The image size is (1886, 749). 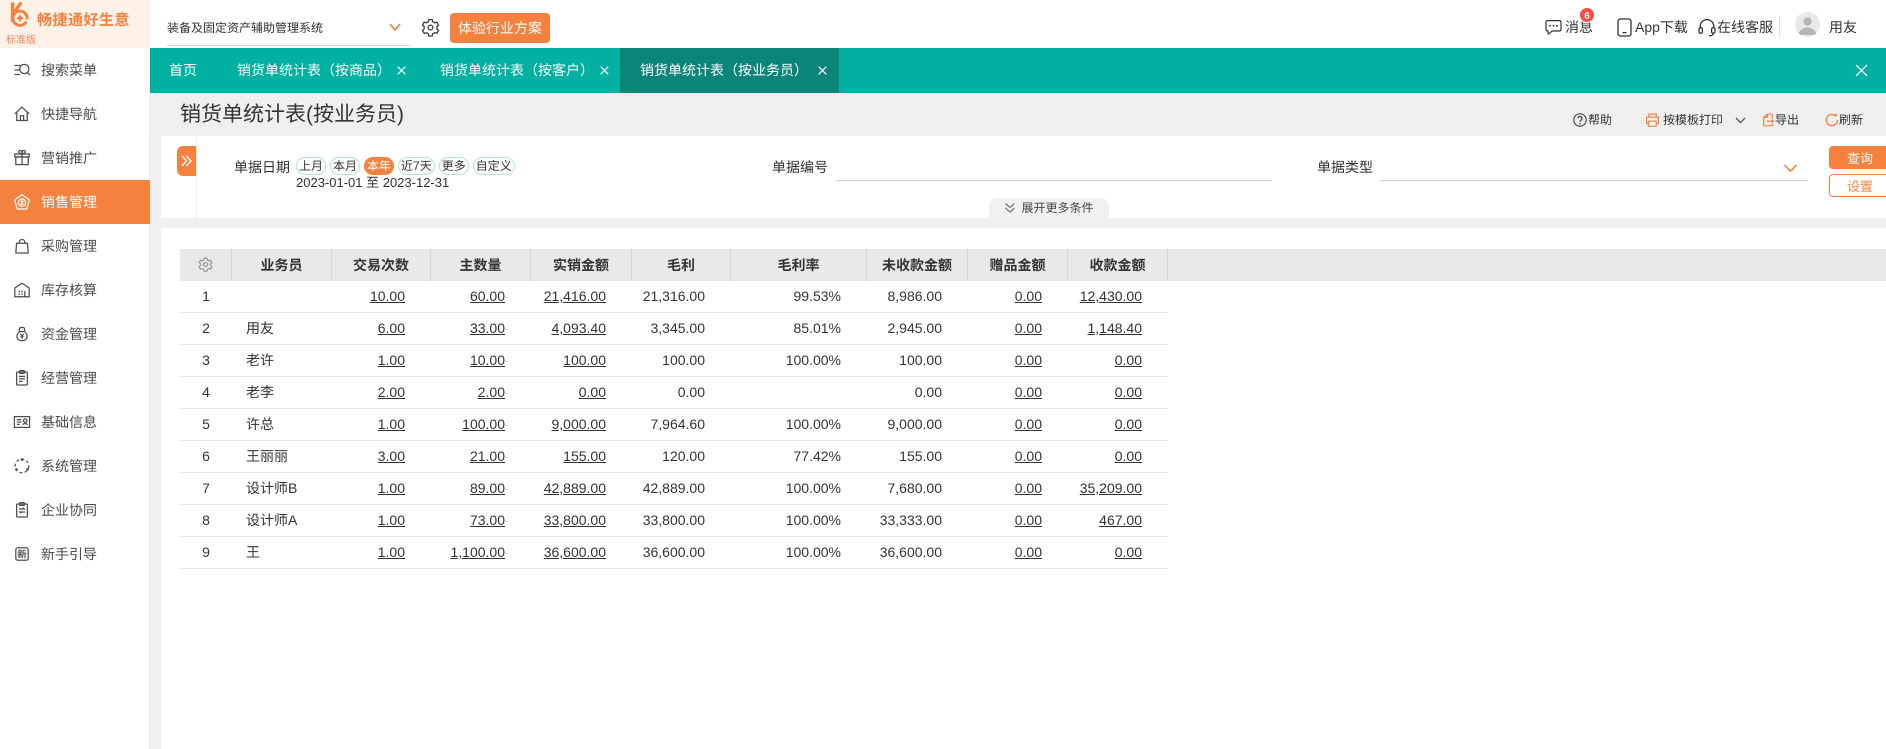 What do you see at coordinates (22, 554) in the screenshot?
I see `svg-text: 新` at bounding box center [22, 554].